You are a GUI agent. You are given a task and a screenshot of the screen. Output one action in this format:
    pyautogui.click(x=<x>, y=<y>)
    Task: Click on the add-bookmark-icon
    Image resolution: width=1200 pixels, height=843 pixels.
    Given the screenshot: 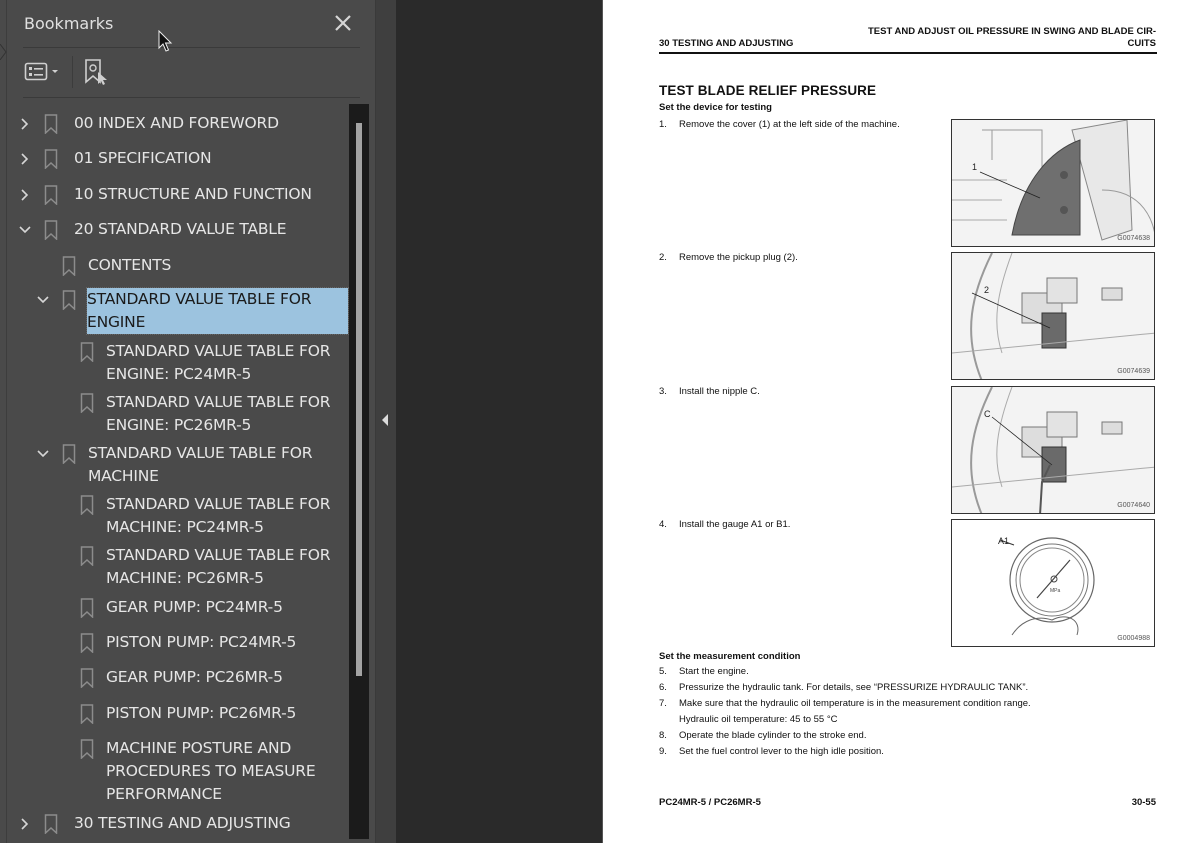 What is the action you would take?
    pyautogui.click(x=96, y=72)
    